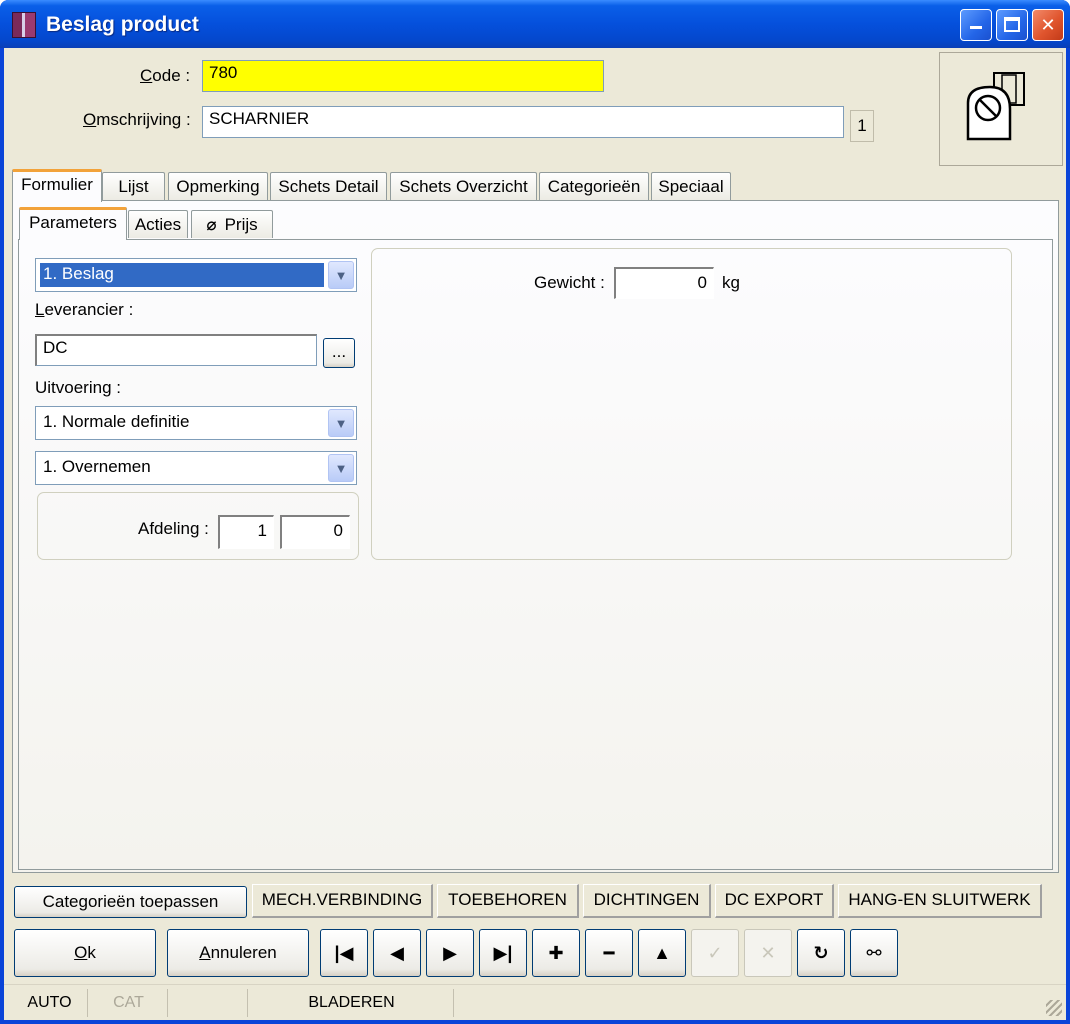 The height and width of the screenshot is (1024, 1070). I want to click on hinge-icon, so click(995, 106).